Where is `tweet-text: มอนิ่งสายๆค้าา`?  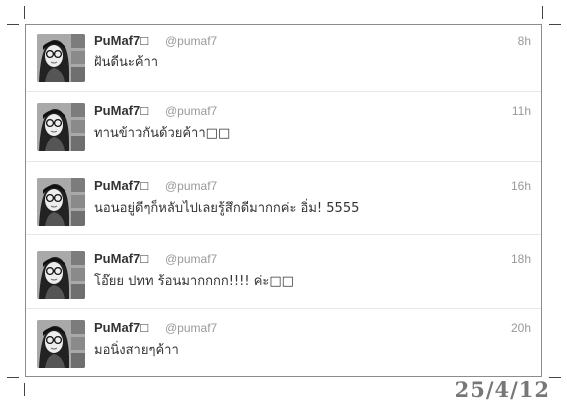 tweet-text: มอนิ่งสายๆค้าา is located at coordinates (136, 350).